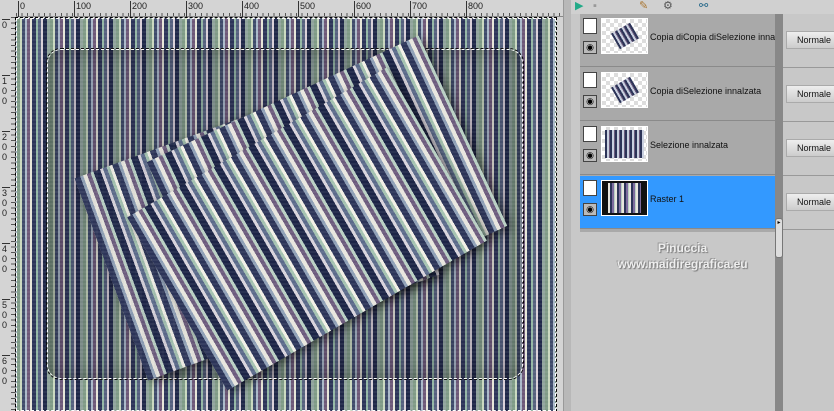 Image resolution: width=834 pixels, height=411 pixels. What do you see at coordinates (668, 6) in the screenshot?
I see `merge-icon: ⚙` at bounding box center [668, 6].